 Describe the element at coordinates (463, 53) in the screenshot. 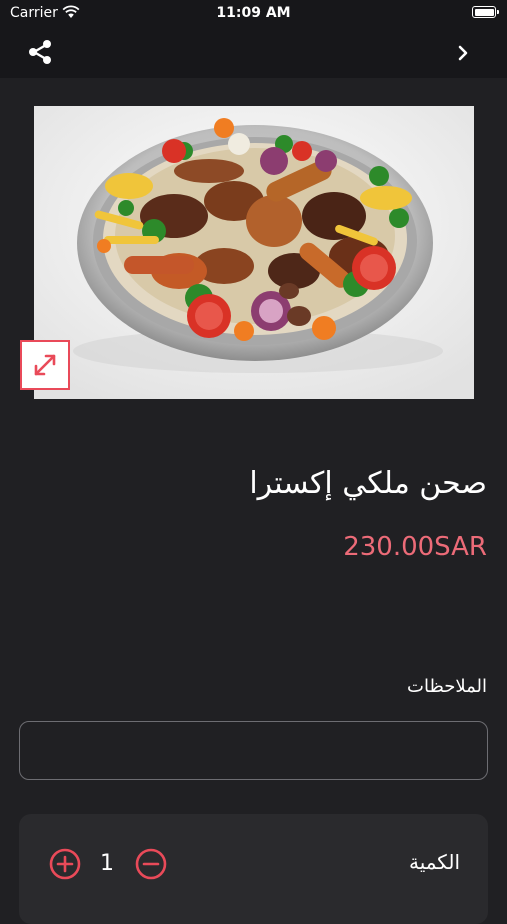

I see `chevron-right-icon` at that location.